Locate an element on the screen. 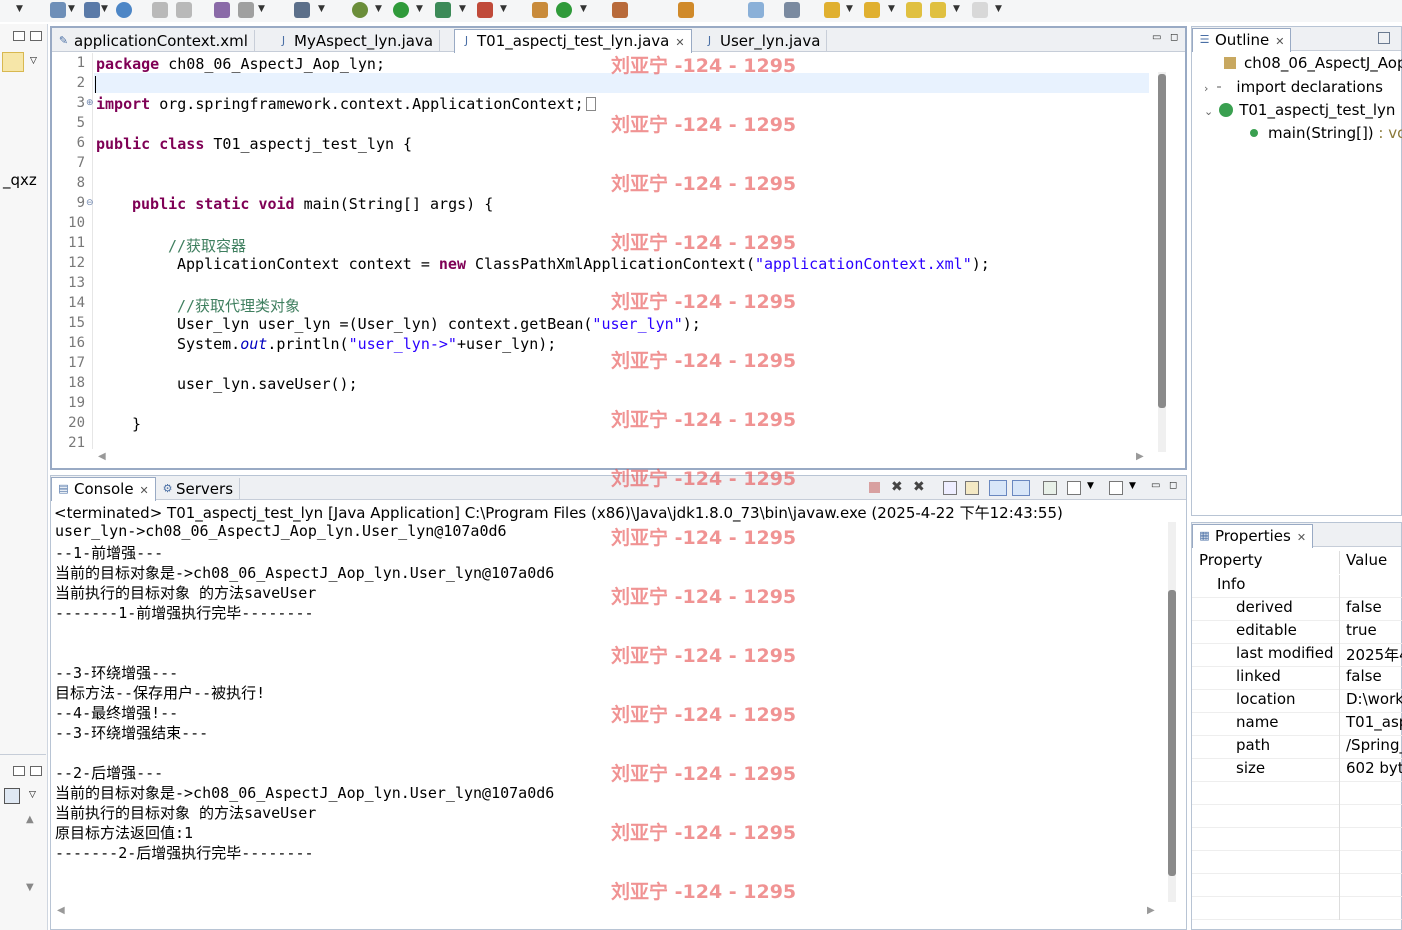 The height and width of the screenshot is (930, 1402). open-task-icon is located at coordinates (686, 10).